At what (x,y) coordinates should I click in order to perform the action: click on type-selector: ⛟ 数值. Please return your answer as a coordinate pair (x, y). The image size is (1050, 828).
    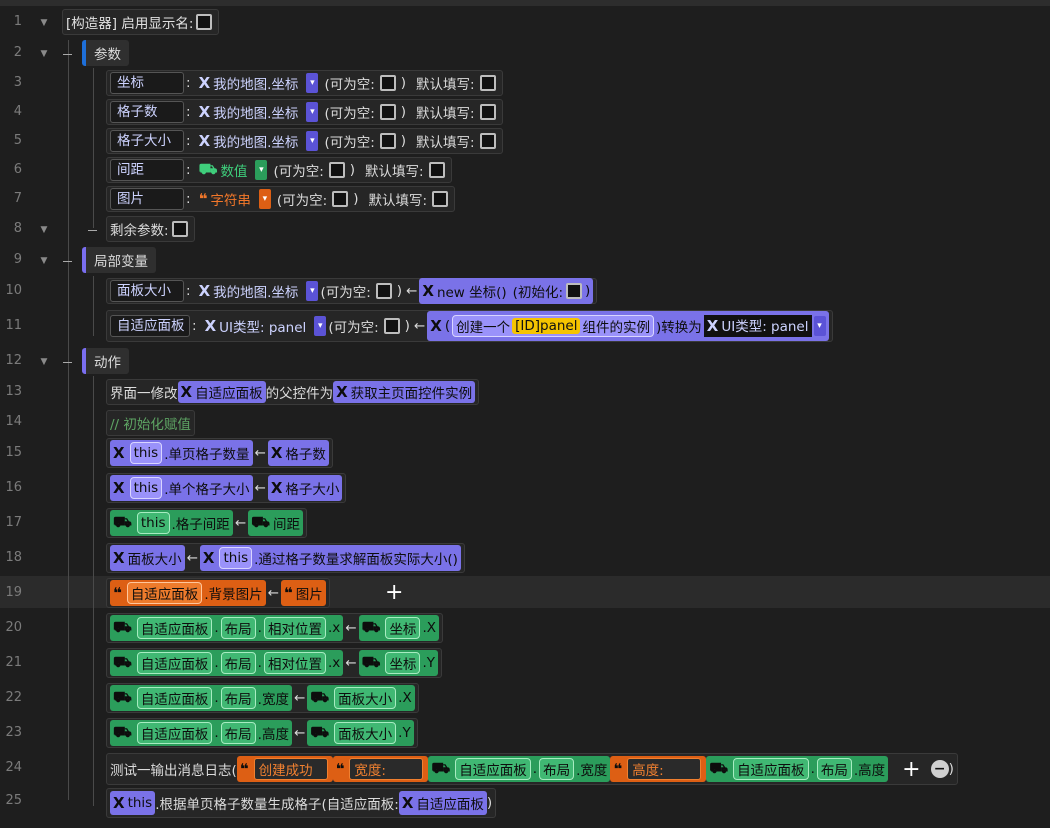
    Looking at the image, I should click on (223, 170).